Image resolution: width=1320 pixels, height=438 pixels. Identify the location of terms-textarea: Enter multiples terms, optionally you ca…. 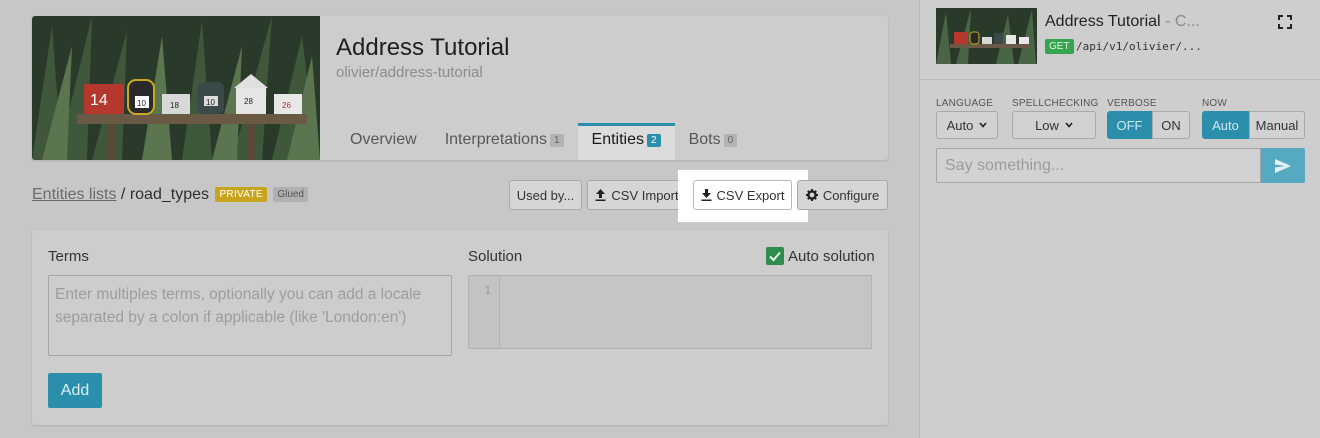
(250, 315).